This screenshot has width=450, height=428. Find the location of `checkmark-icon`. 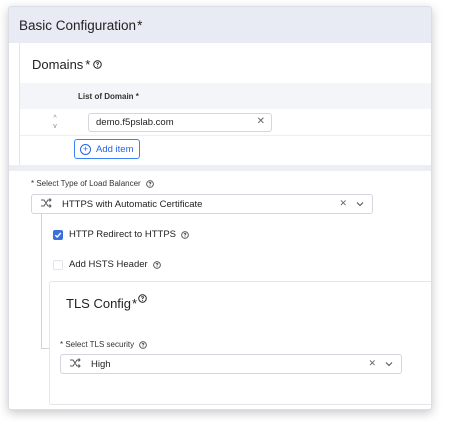

checkmark-icon is located at coordinates (58, 235).